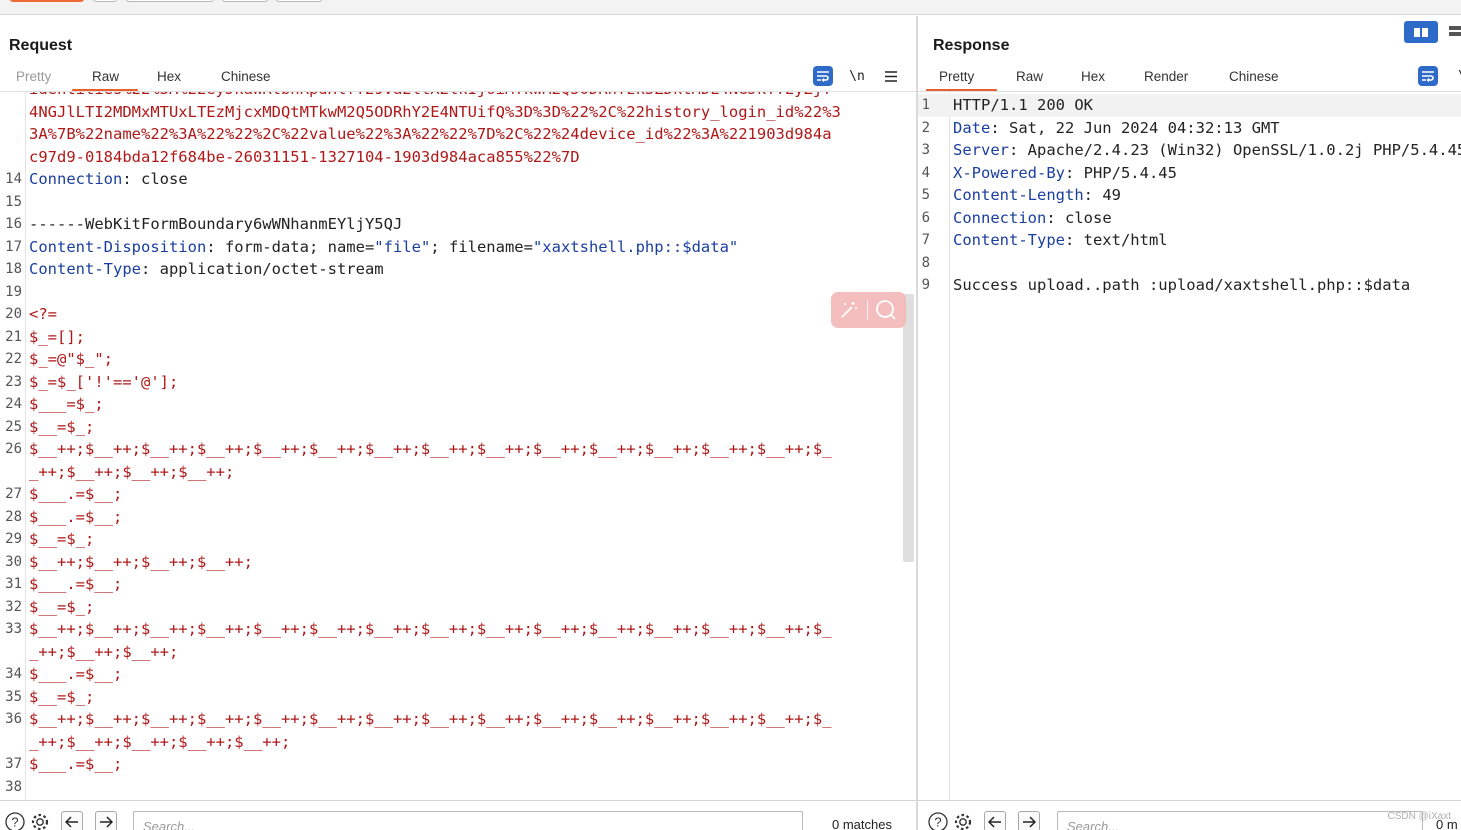  Describe the element at coordinates (47, 1) in the screenshot. I see `send-button` at that location.